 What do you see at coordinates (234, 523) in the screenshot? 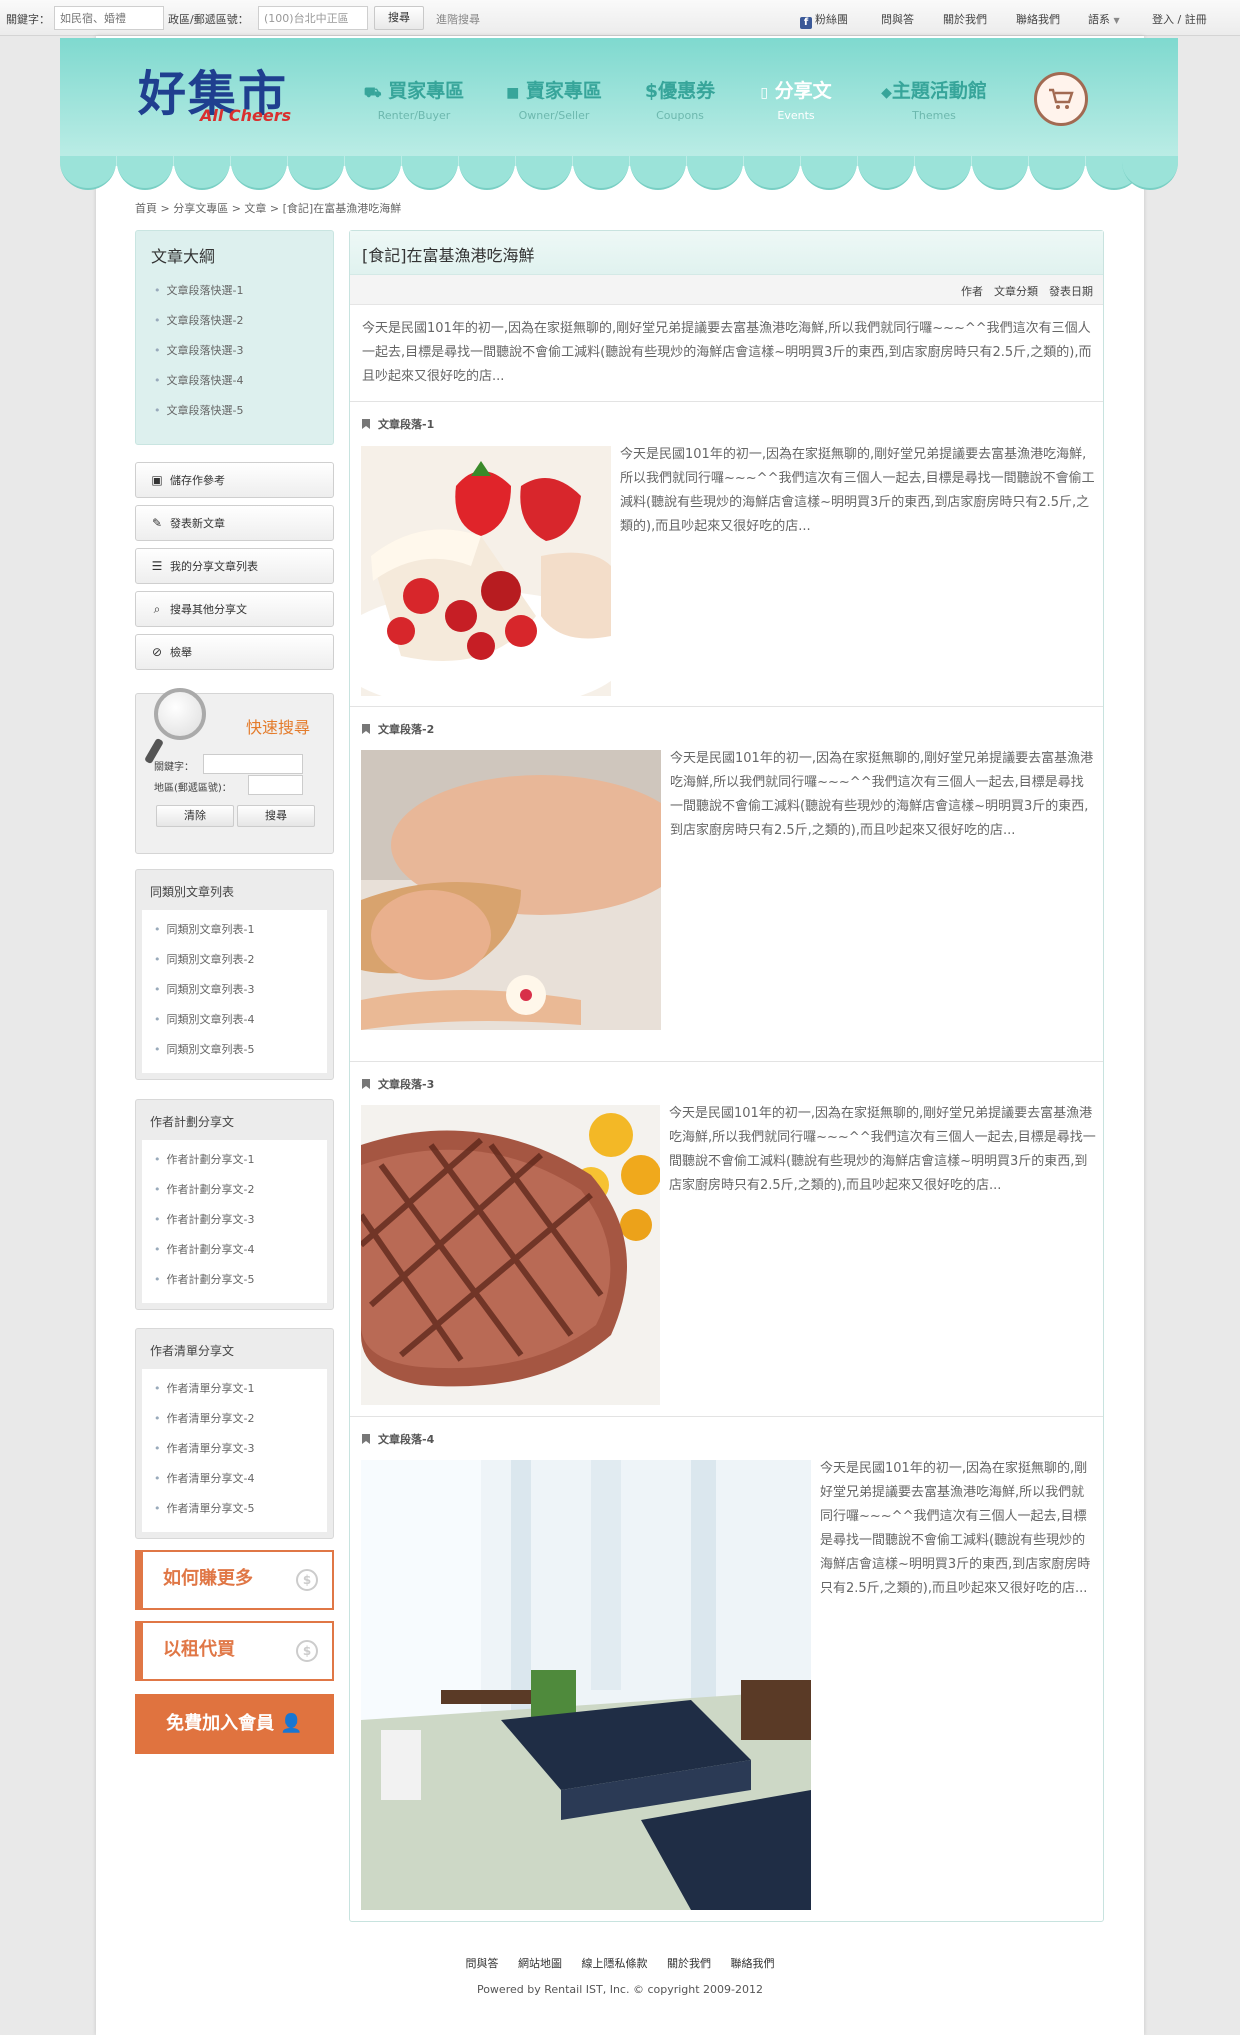
I see `new-article-button: ✎ 發表新文章` at bounding box center [234, 523].